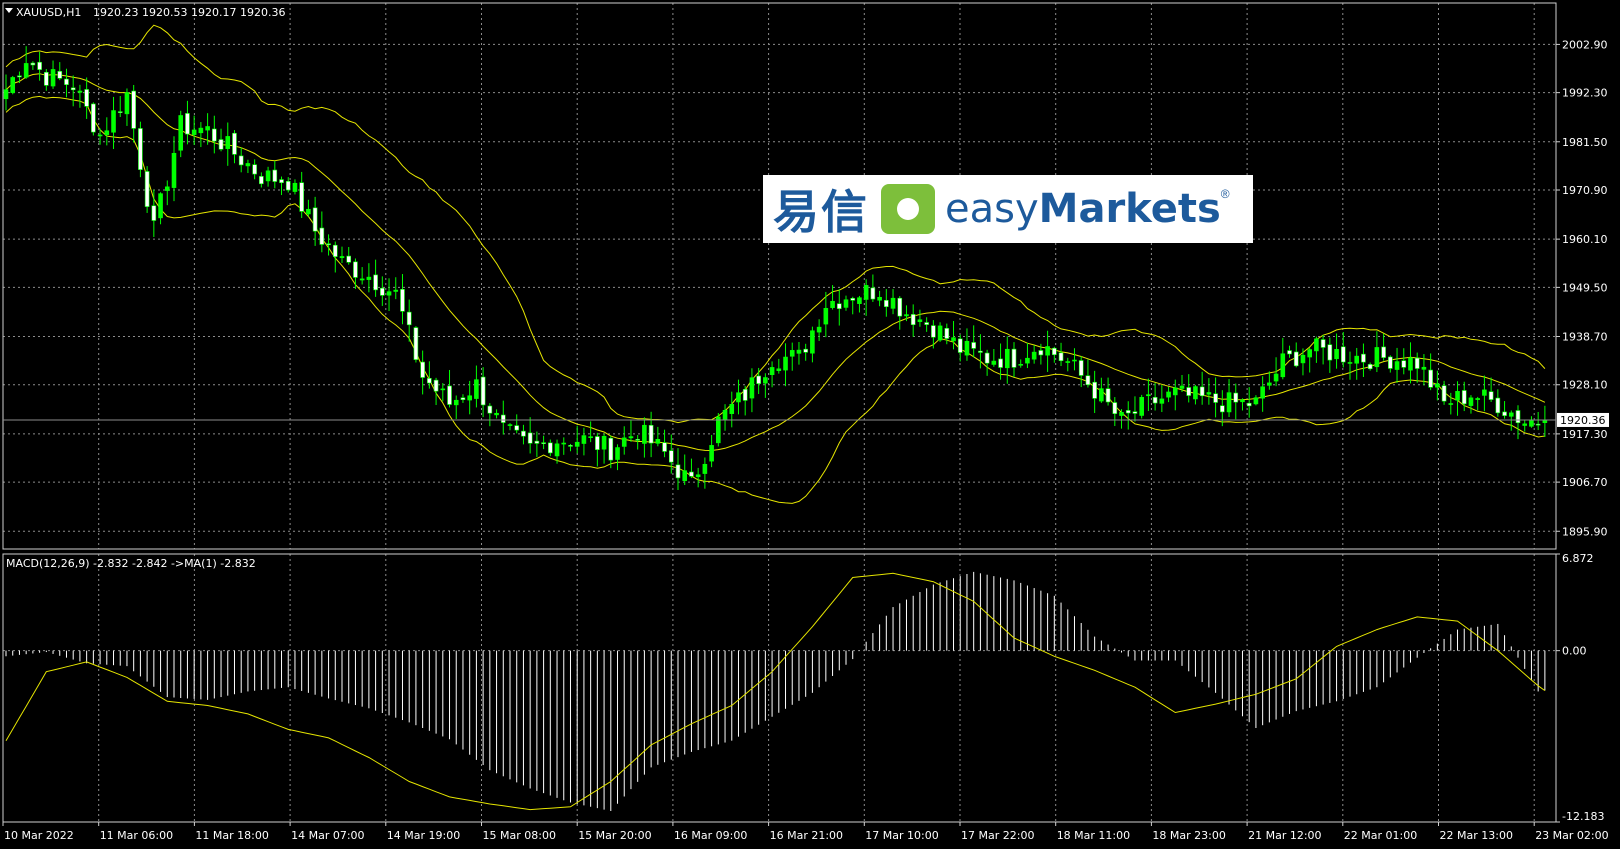  What do you see at coordinates (1583, 420) in the screenshot?
I see `current-price-label: 1920.36` at bounding box center [1583, 420].